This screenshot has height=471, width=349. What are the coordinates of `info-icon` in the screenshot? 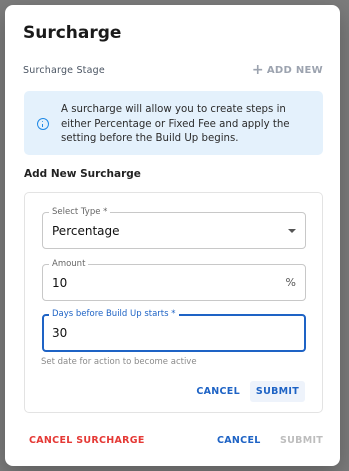 It's located at (43, 124).